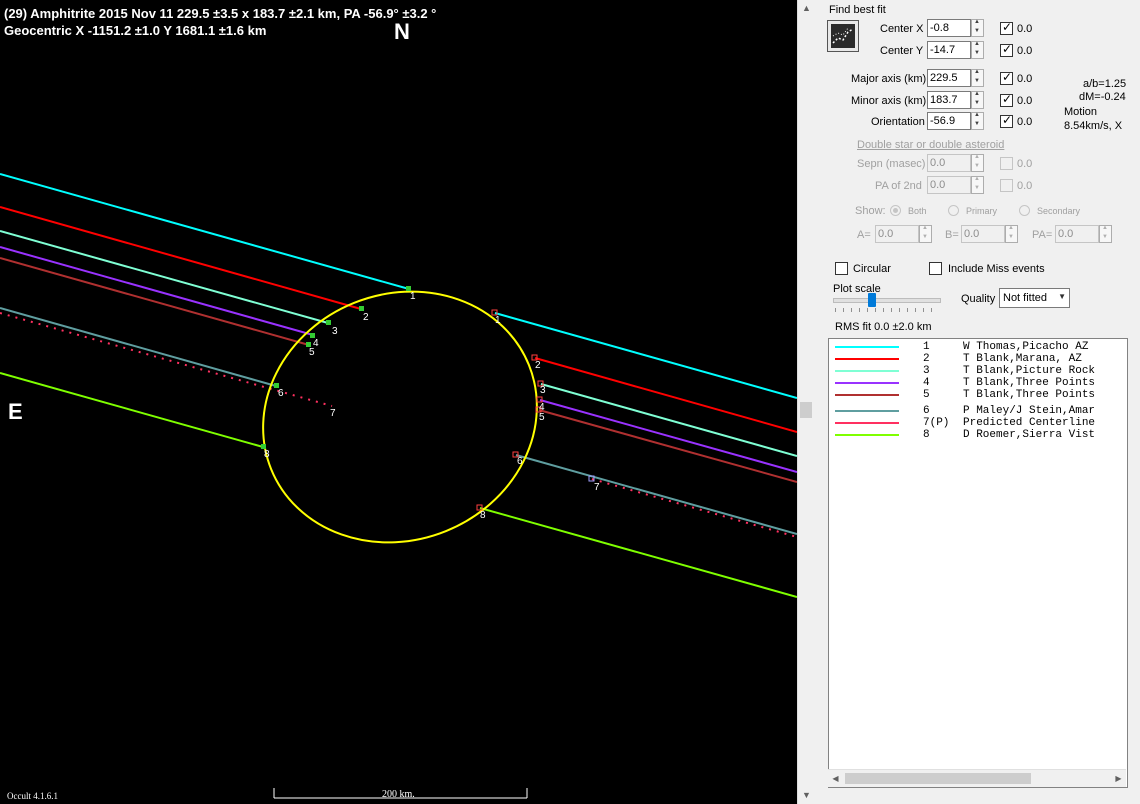 The image size is (1140, 804). Describe the element at coordinates (917, 211) in the screenshot. I see `show-both-label: Both` at that location.